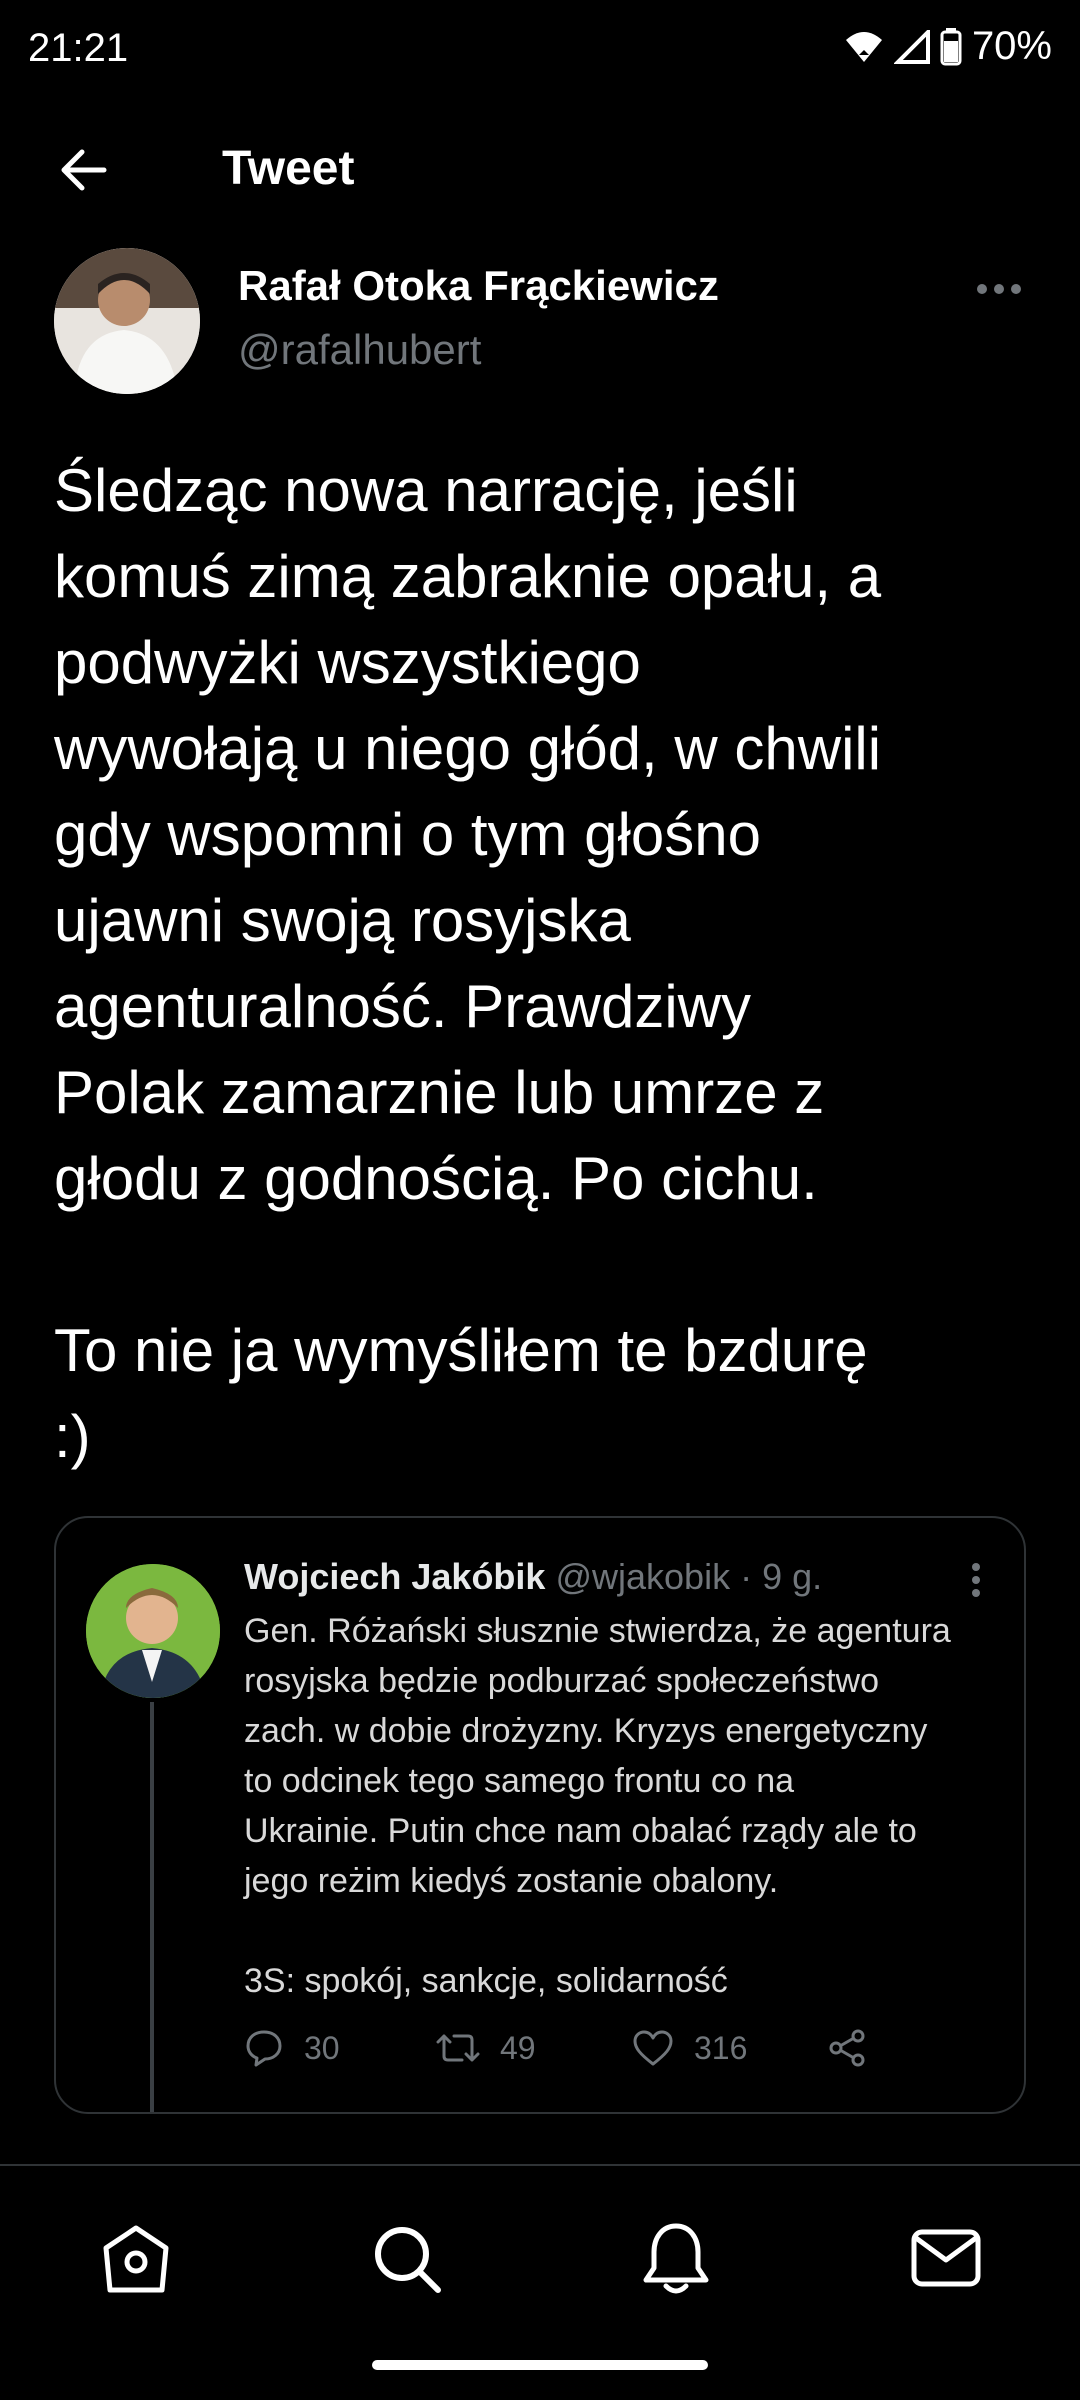  What do you see at coordinates (540, 2365) in the screenshot?
I see `home-indicator` at bounding box center [540, 2365].